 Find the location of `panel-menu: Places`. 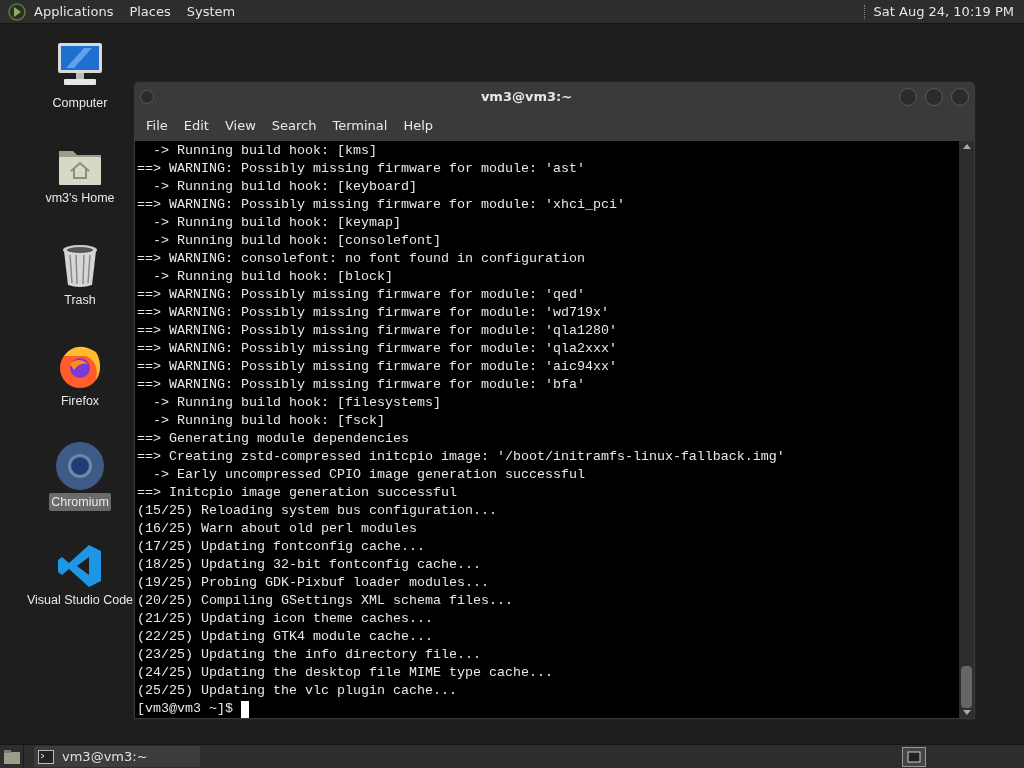

panel-menu: Places is located at coordinates (150, 11).